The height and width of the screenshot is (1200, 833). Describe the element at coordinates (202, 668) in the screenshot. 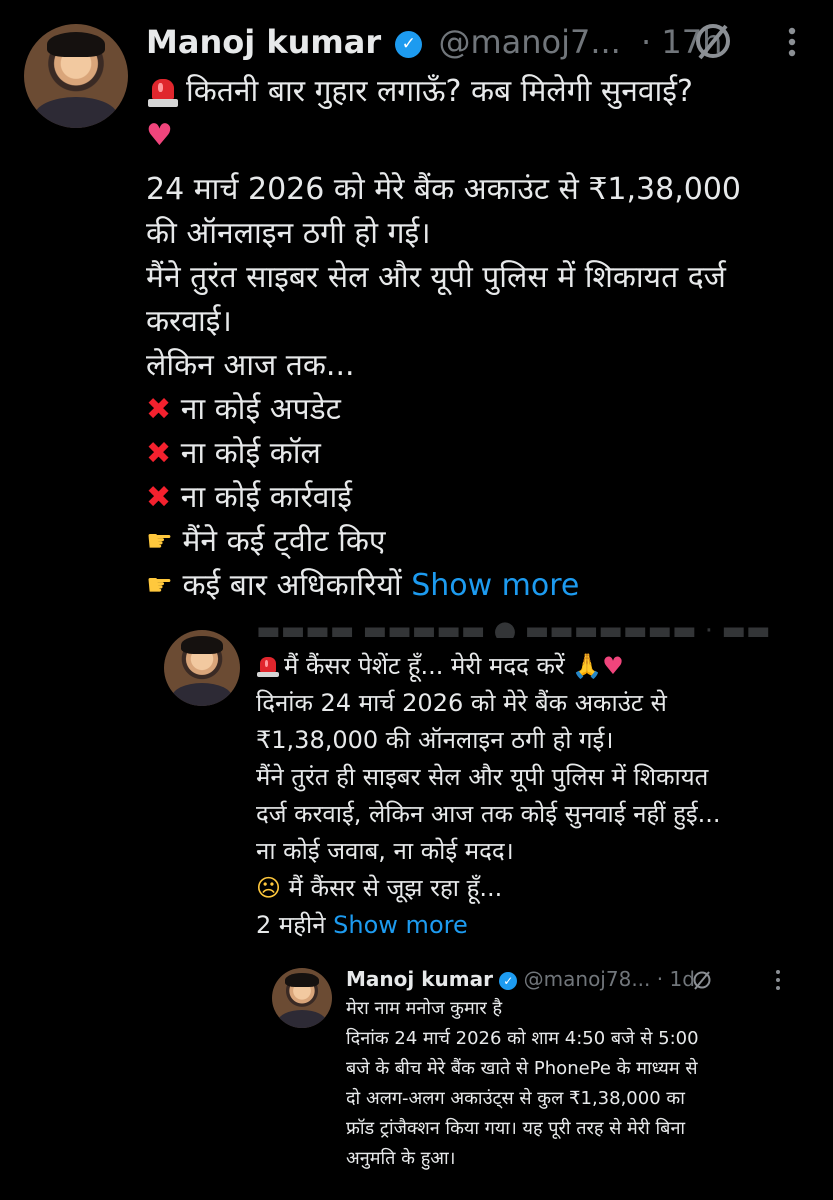

I see `quote1-avatar` at that location.